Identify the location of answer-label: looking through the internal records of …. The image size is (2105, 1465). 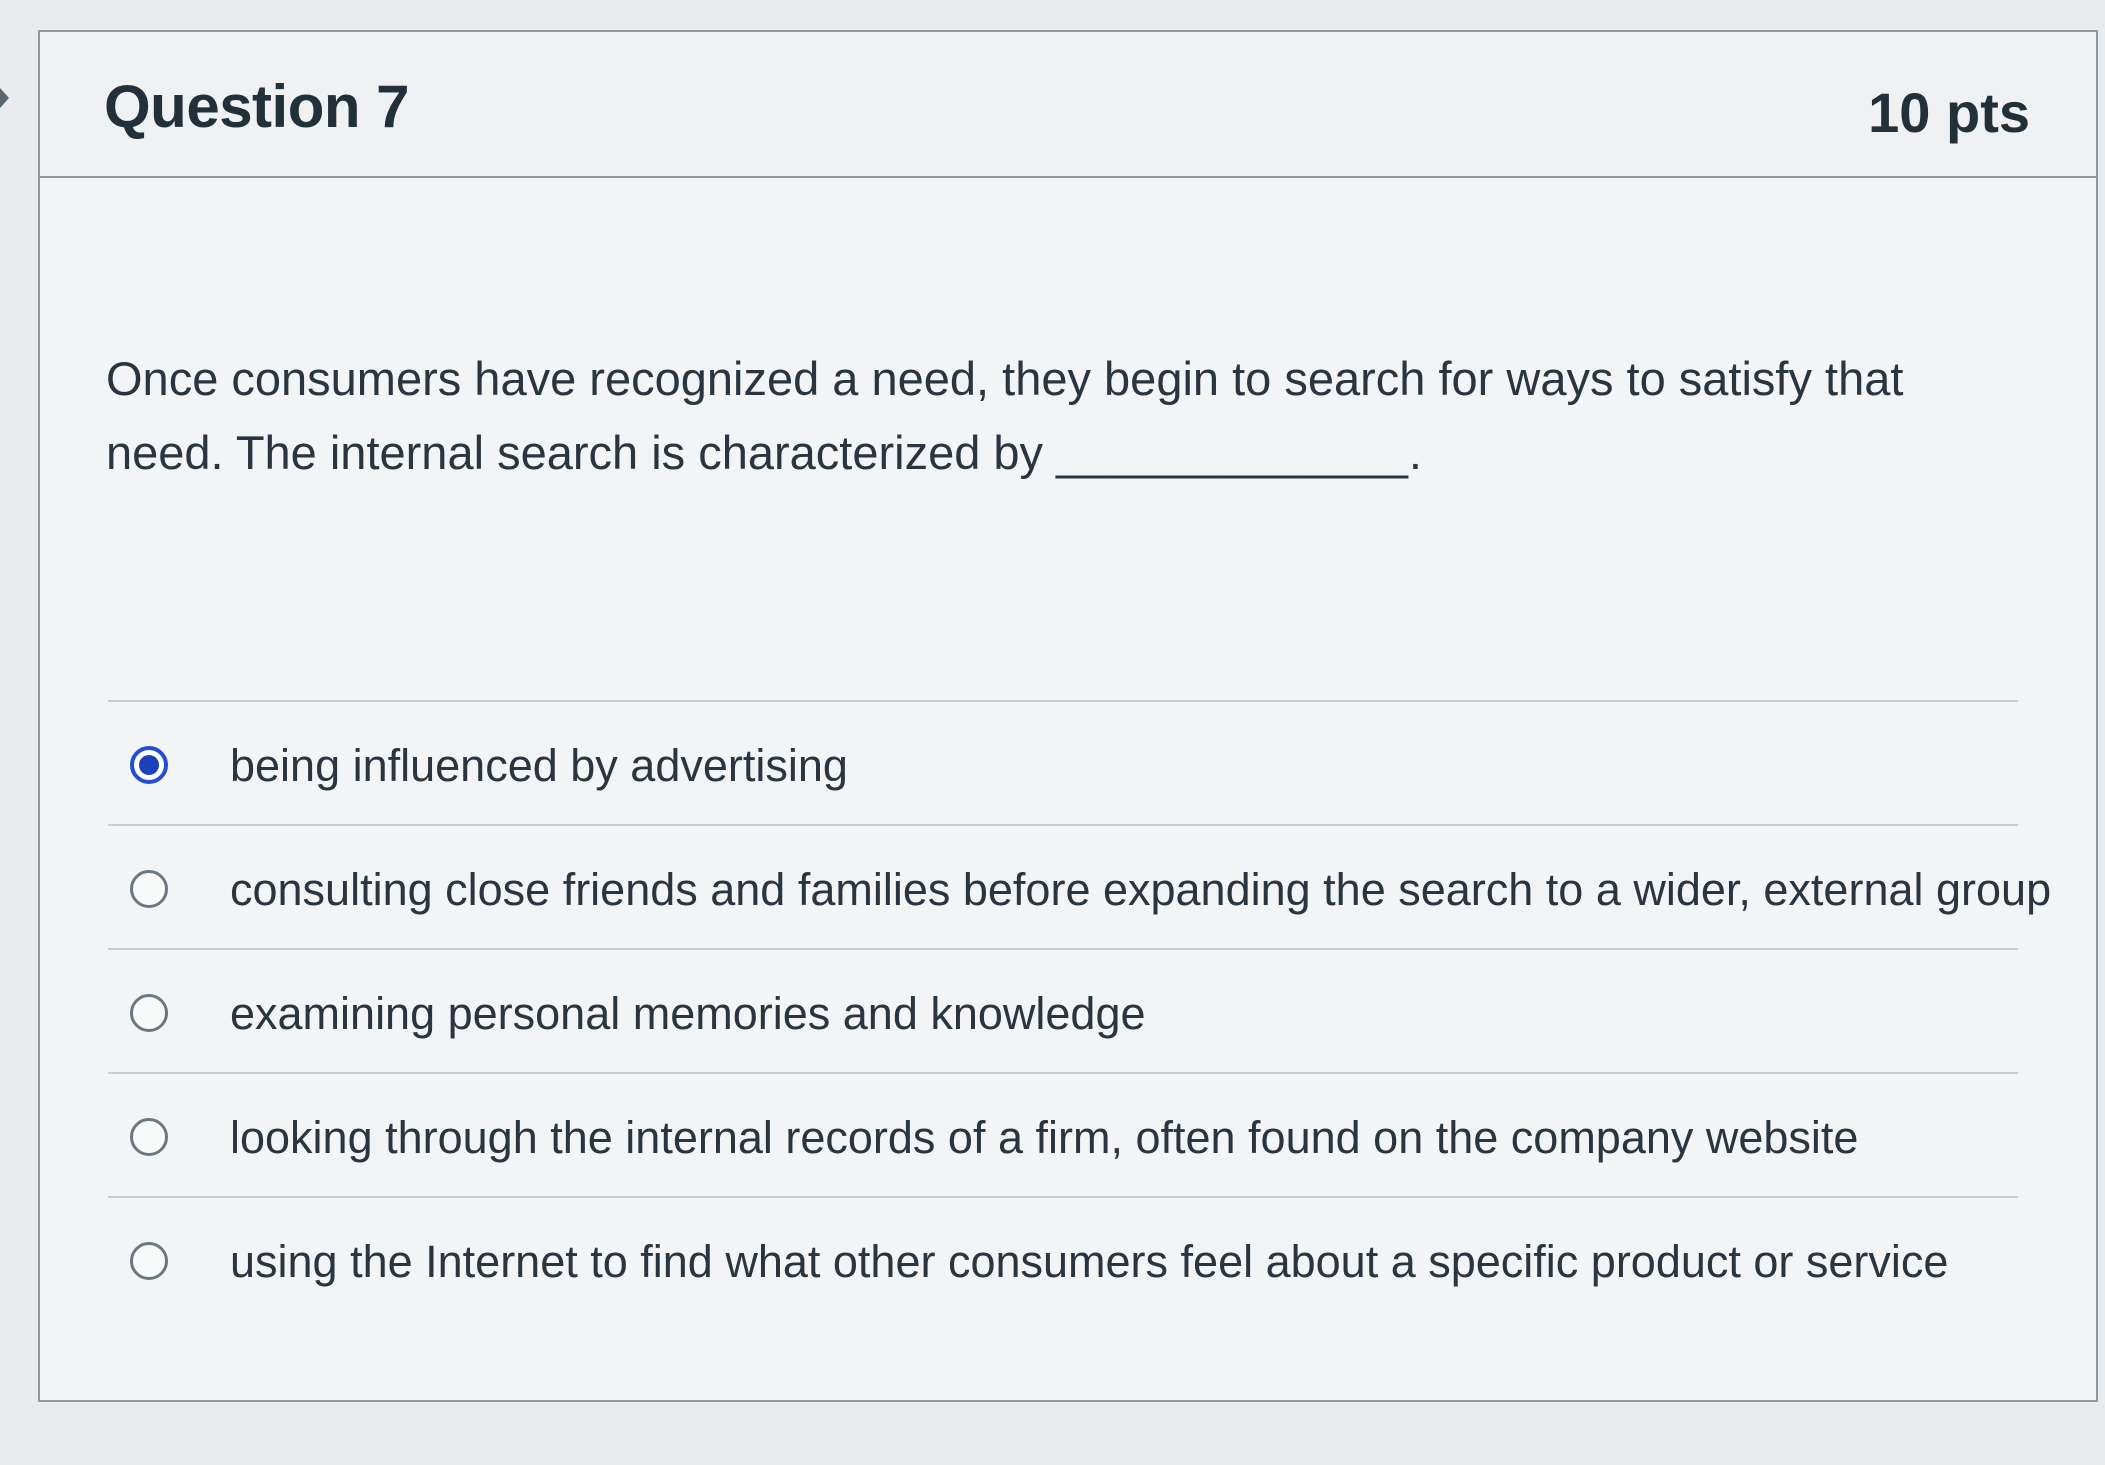
(1044, 1138).